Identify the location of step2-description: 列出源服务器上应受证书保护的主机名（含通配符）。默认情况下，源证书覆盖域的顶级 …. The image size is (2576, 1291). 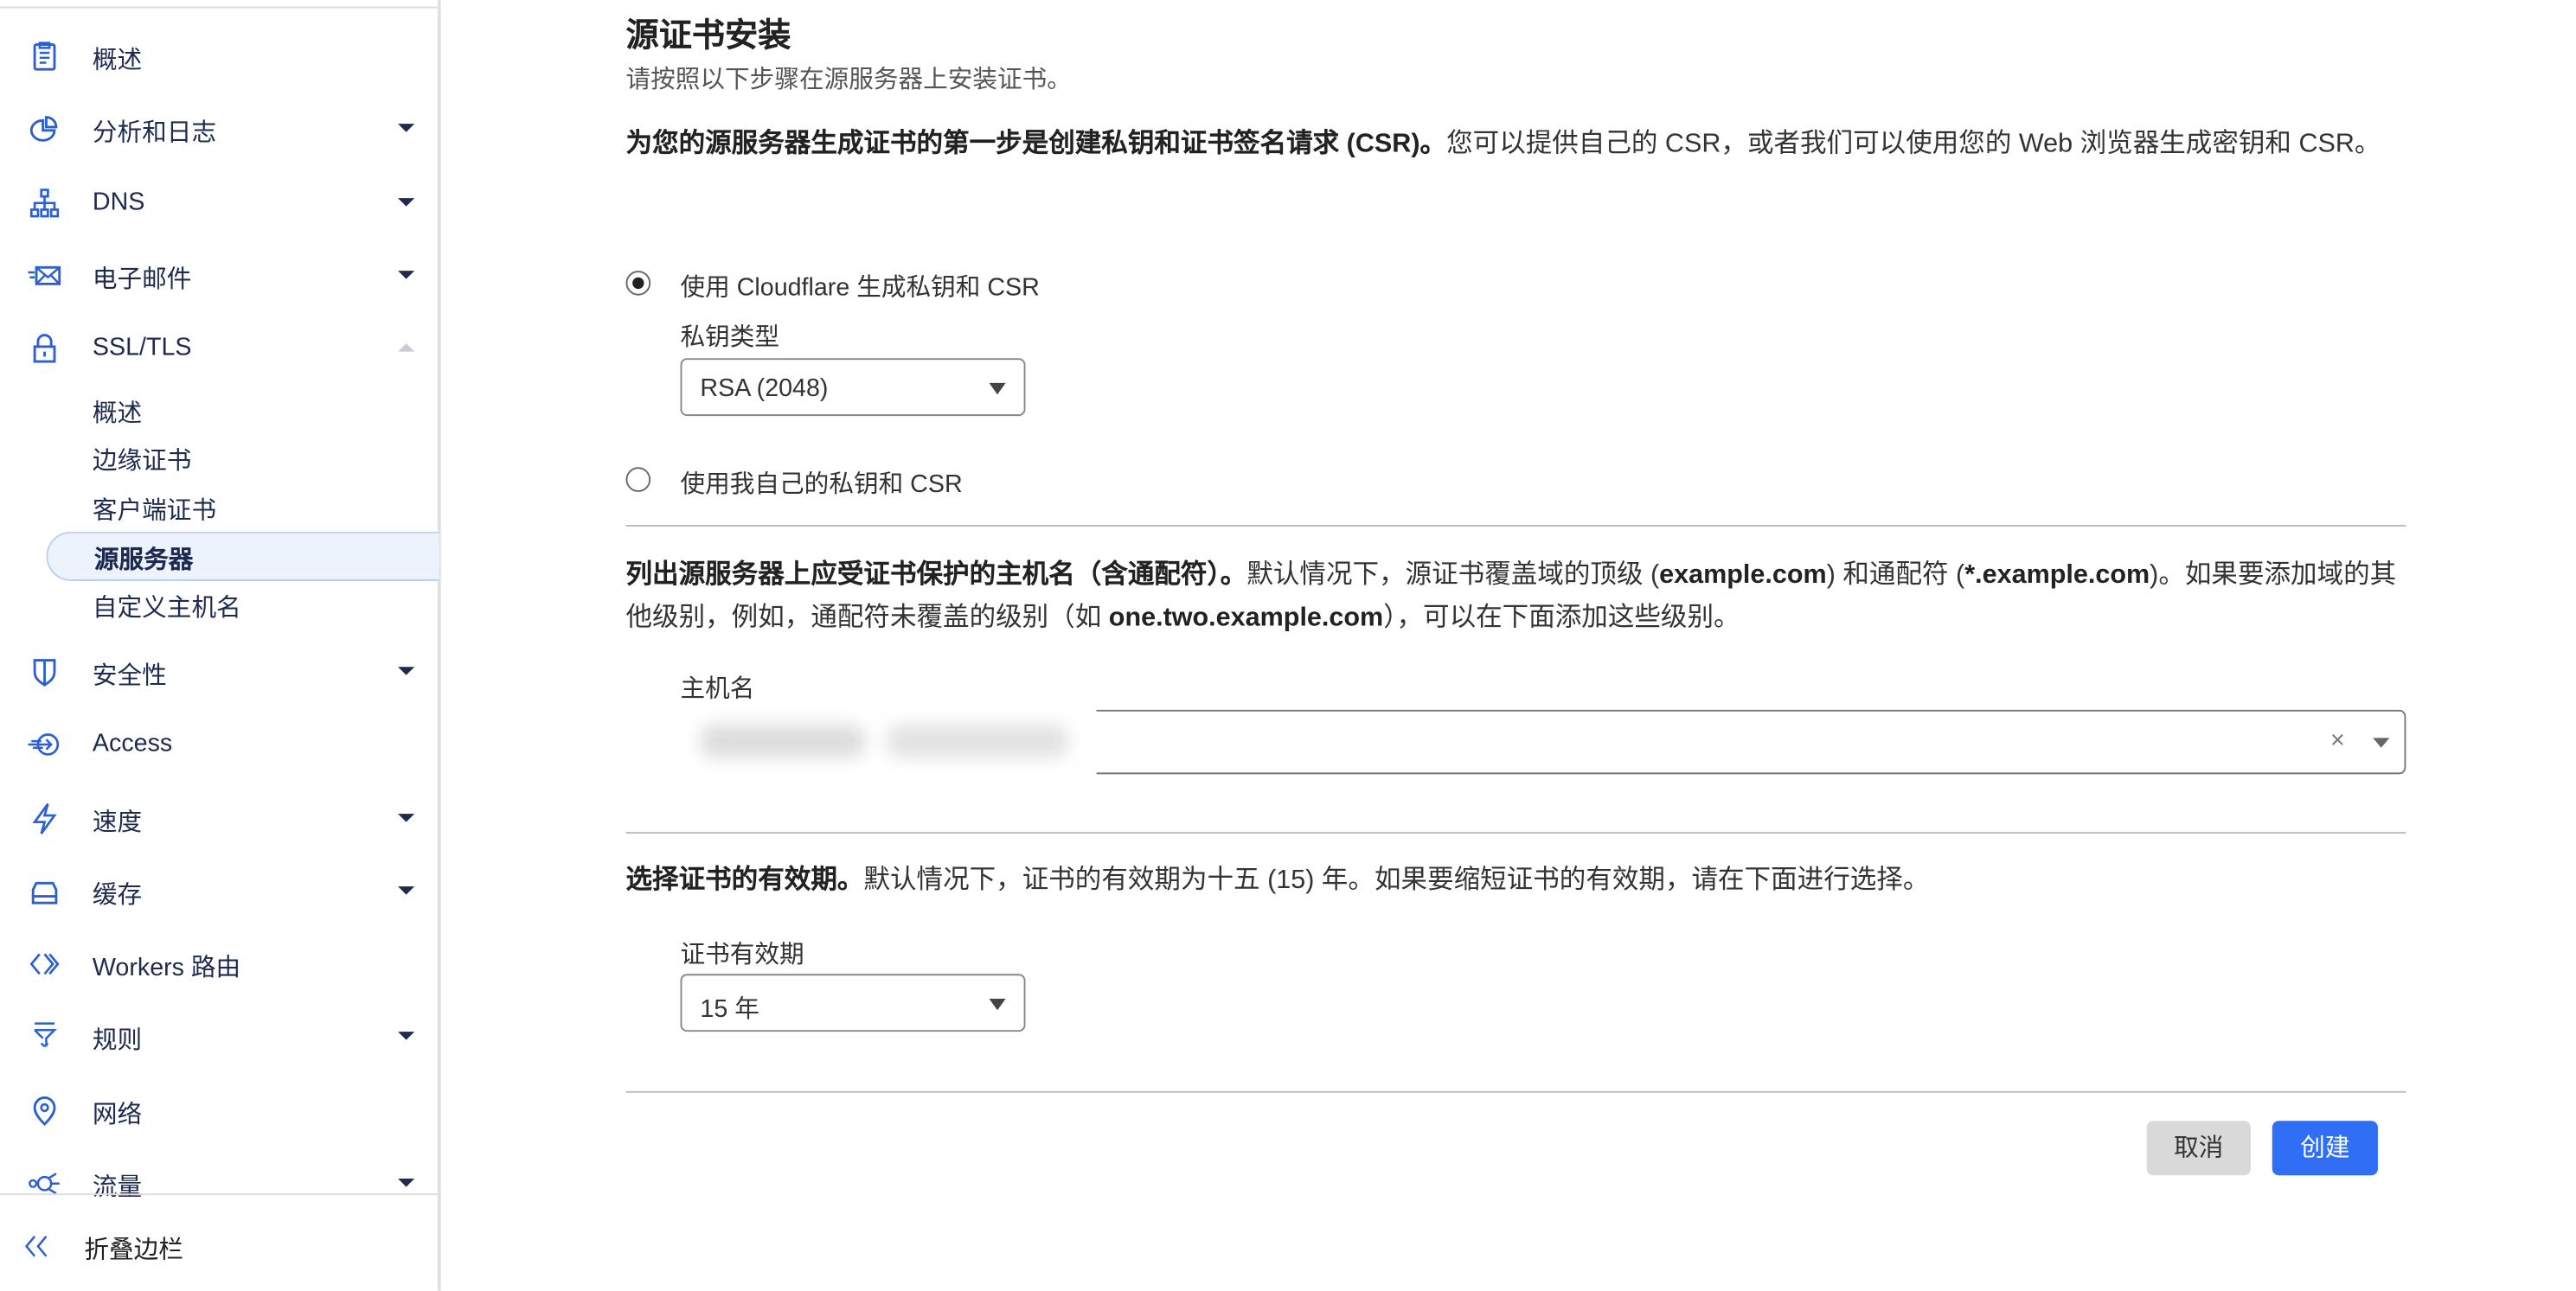
(1516, 597).